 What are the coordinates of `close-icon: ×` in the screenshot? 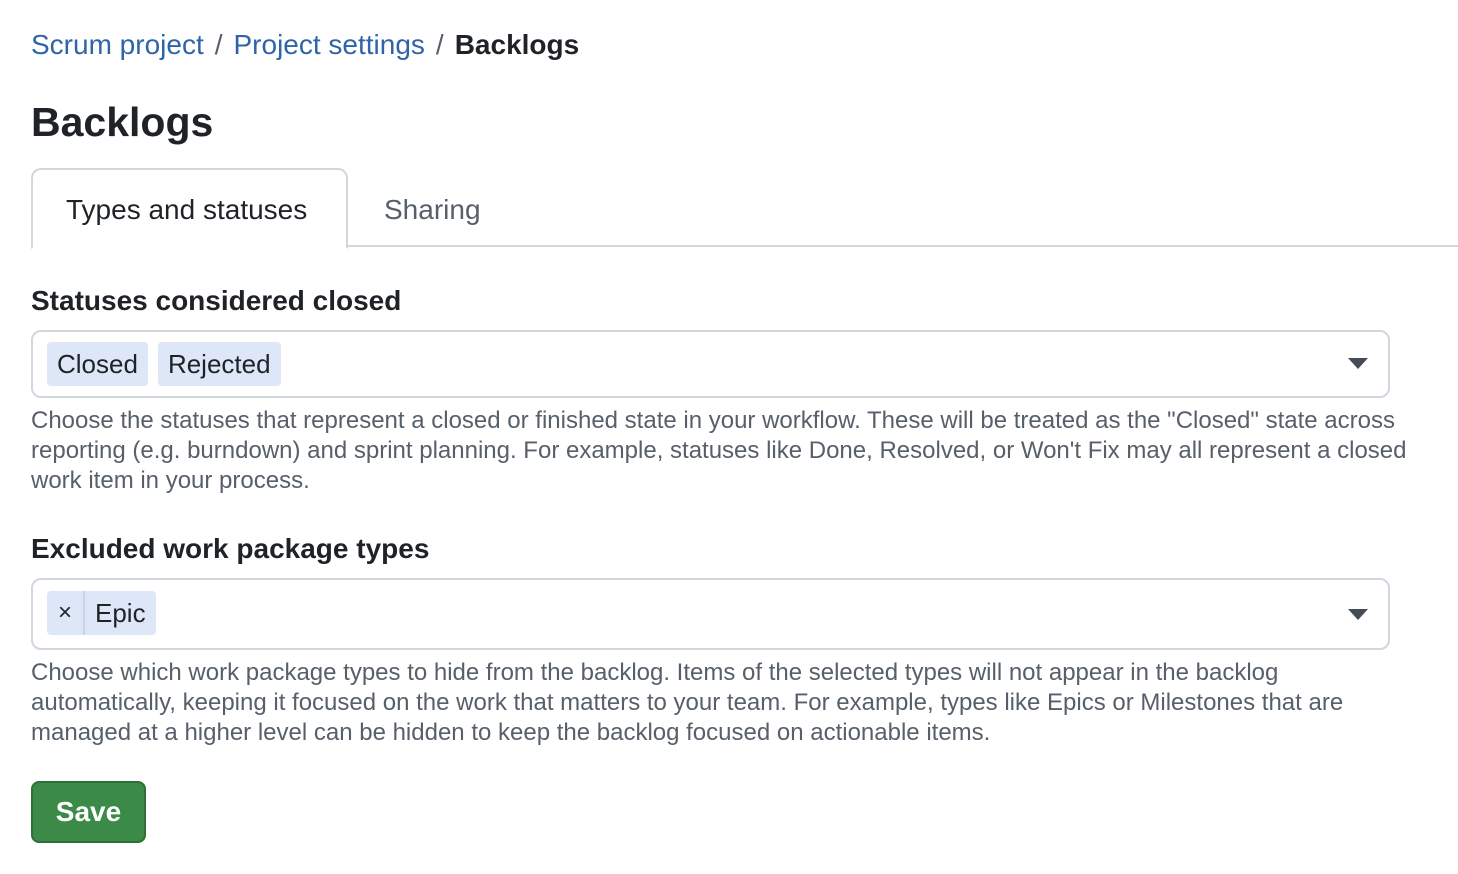 It's located at (66, 613).